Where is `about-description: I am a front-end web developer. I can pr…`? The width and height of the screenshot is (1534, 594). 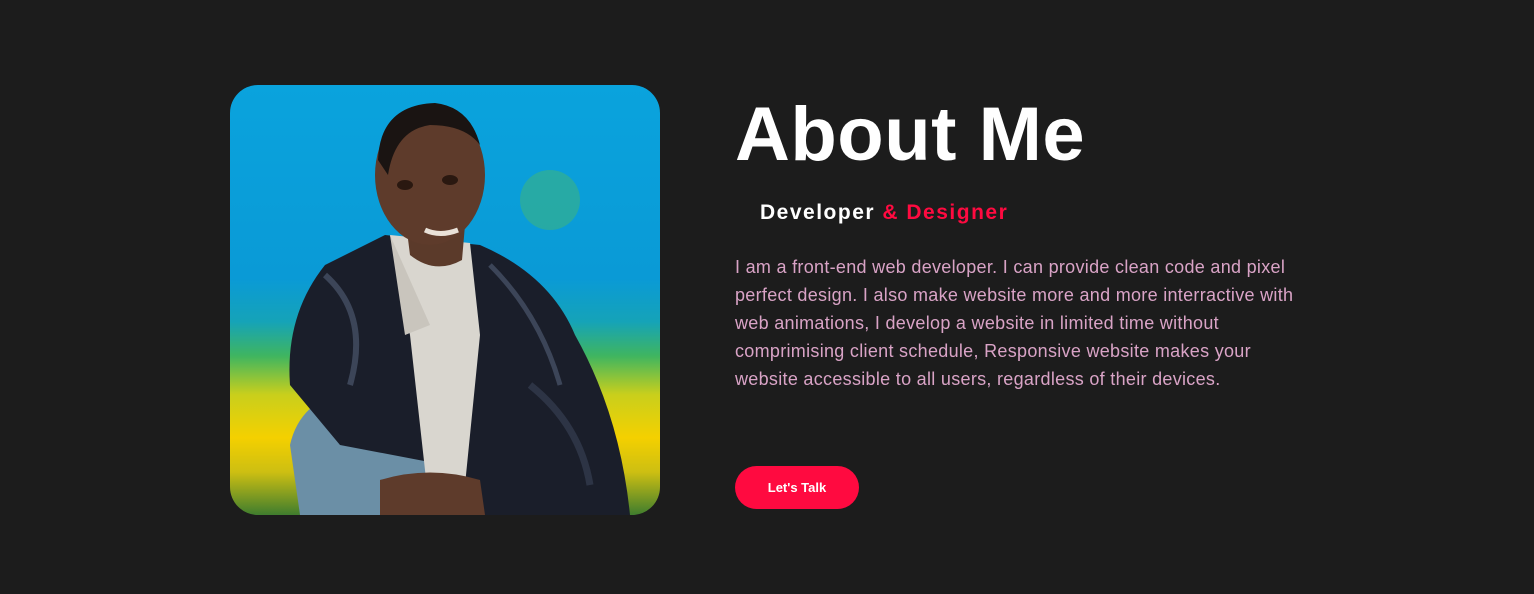 about-description: I am a front-end web developer. I can pr… is located at coordinates (1014, 323).